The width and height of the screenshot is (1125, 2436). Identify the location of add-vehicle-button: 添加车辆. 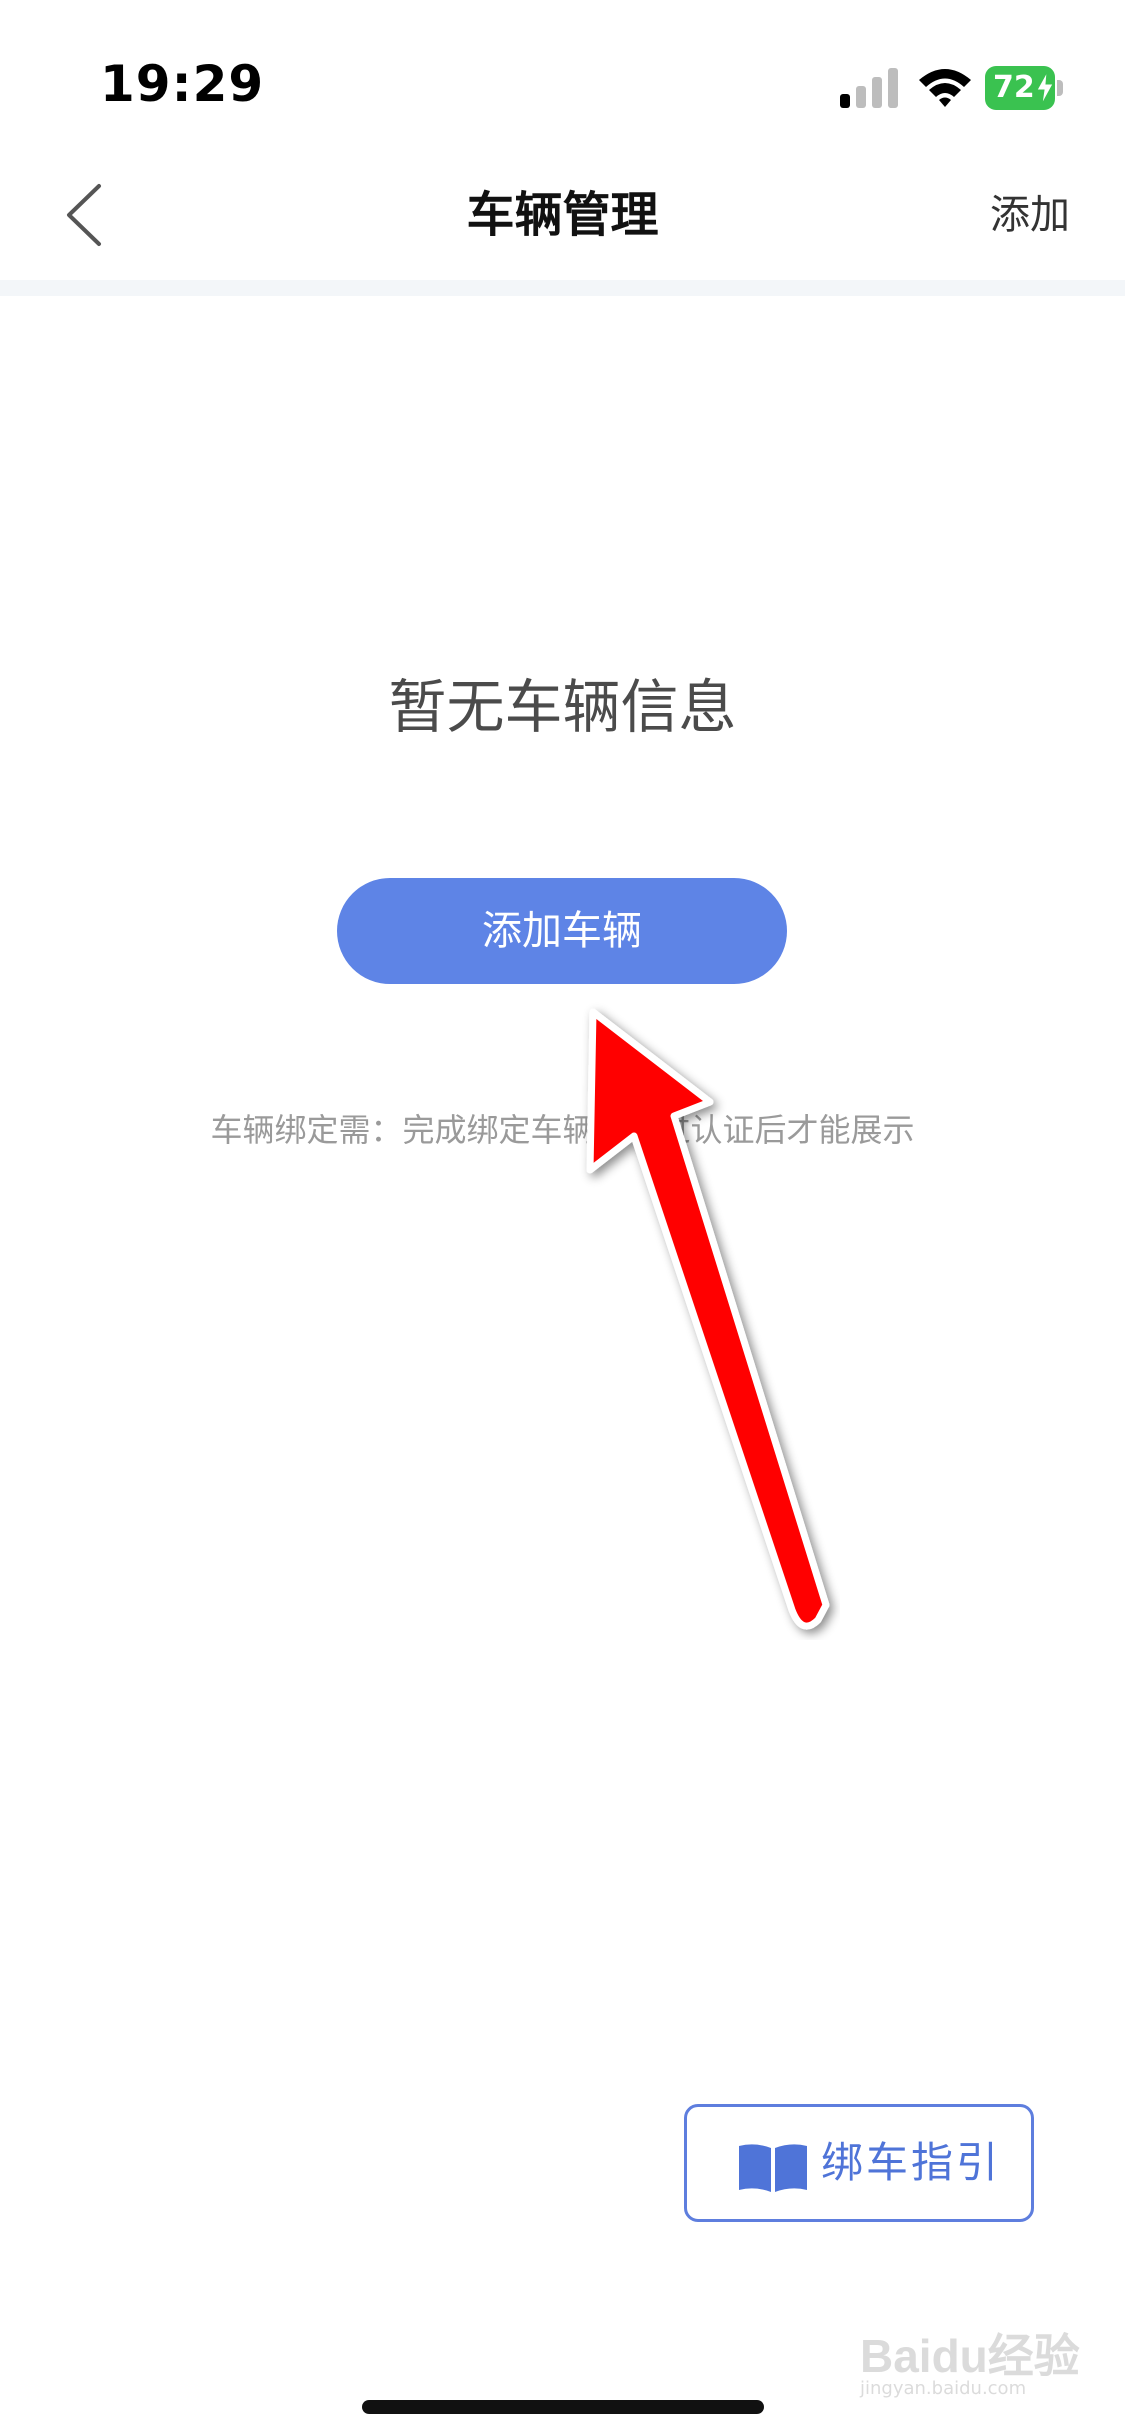
(562, 931).